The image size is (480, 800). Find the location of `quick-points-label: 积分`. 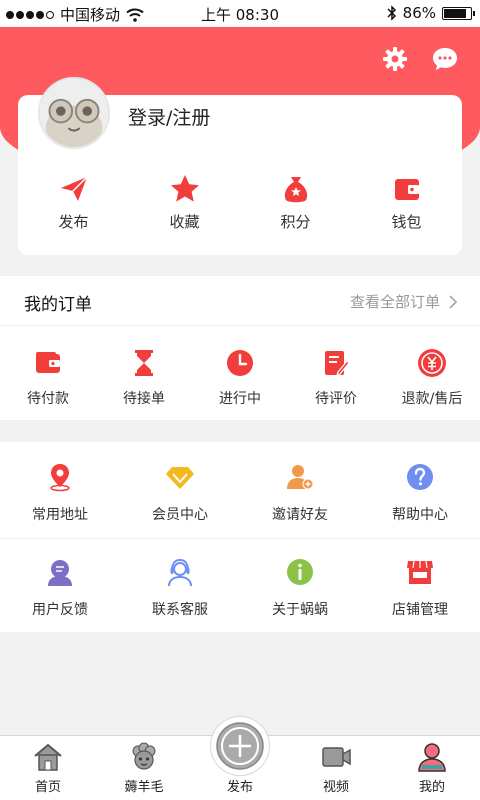

quick-points-label: 积分 is located at coordinates (295, 222).